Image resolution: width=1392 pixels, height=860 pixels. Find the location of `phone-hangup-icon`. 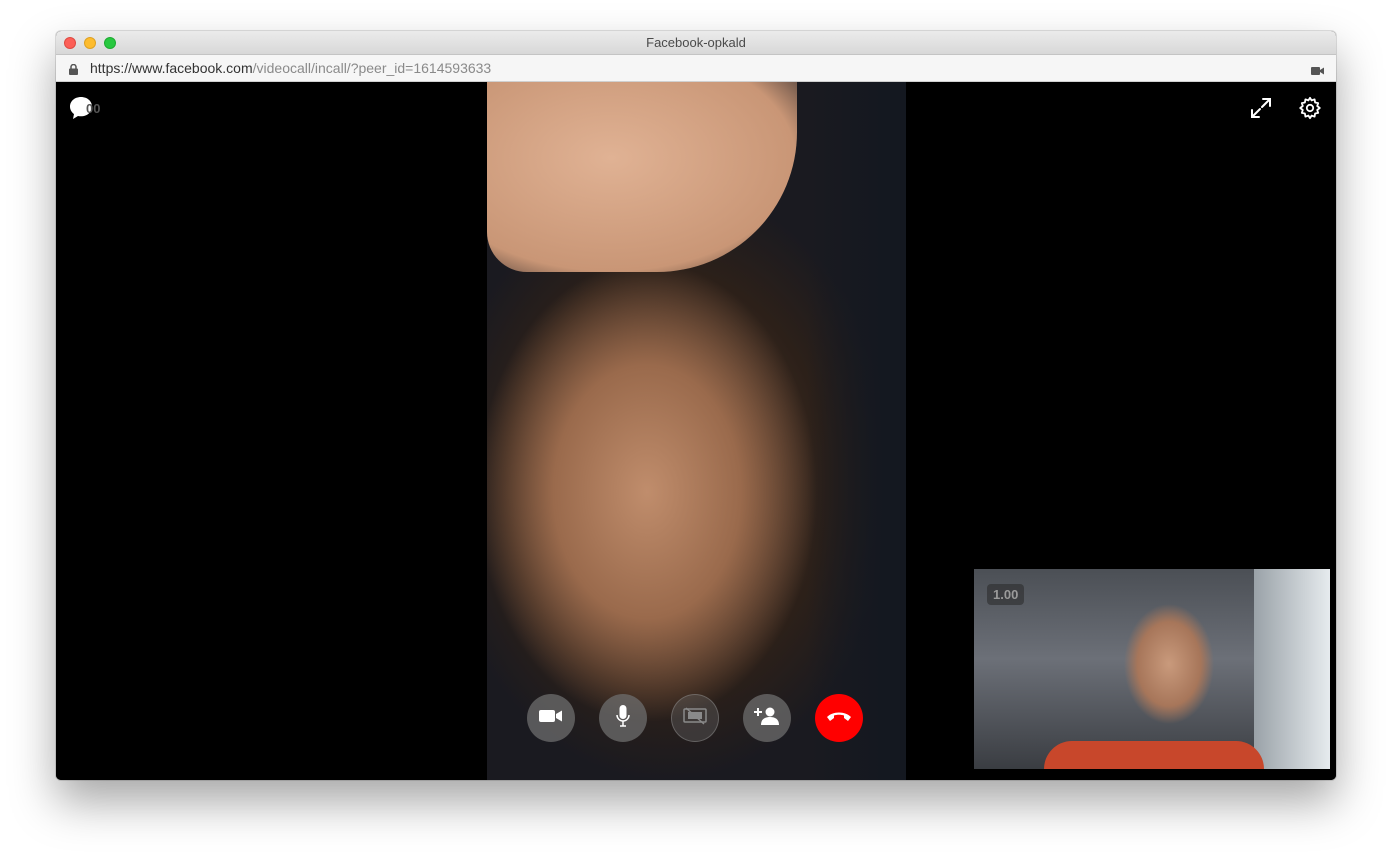

phone-hangup-icon is located at coordinates (839, 718).